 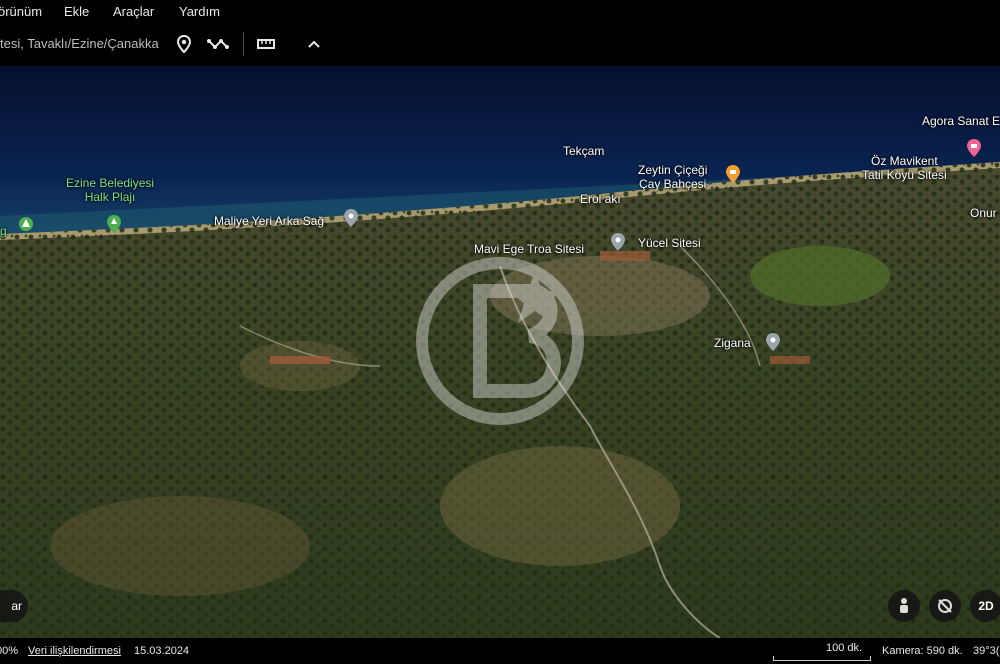 What do you see at coordinates (904, 168) in the screenshot?
I see `place-label-oz-mavikent: Öz Mavikent Tatil Köyü Sitesi` at bounding box center [904, 168].